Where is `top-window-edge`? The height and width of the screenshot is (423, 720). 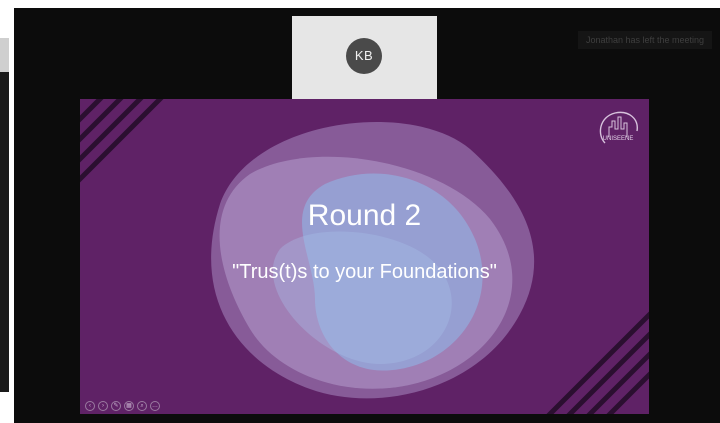 top-window-edge is located at coordinates (367, 4).